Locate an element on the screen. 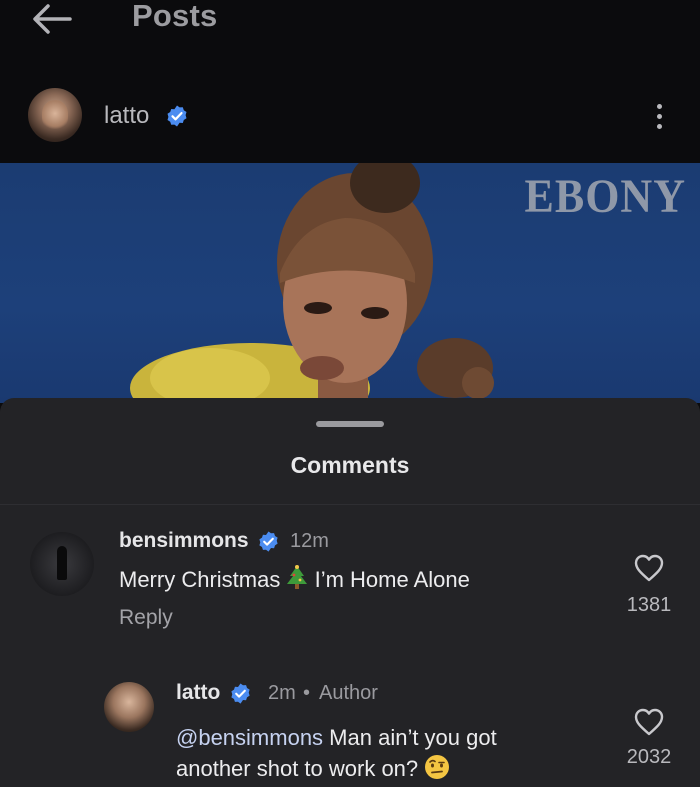 The width and height of the screenshot is (700, 787). drag-handle is located at coordinates (350, 424).